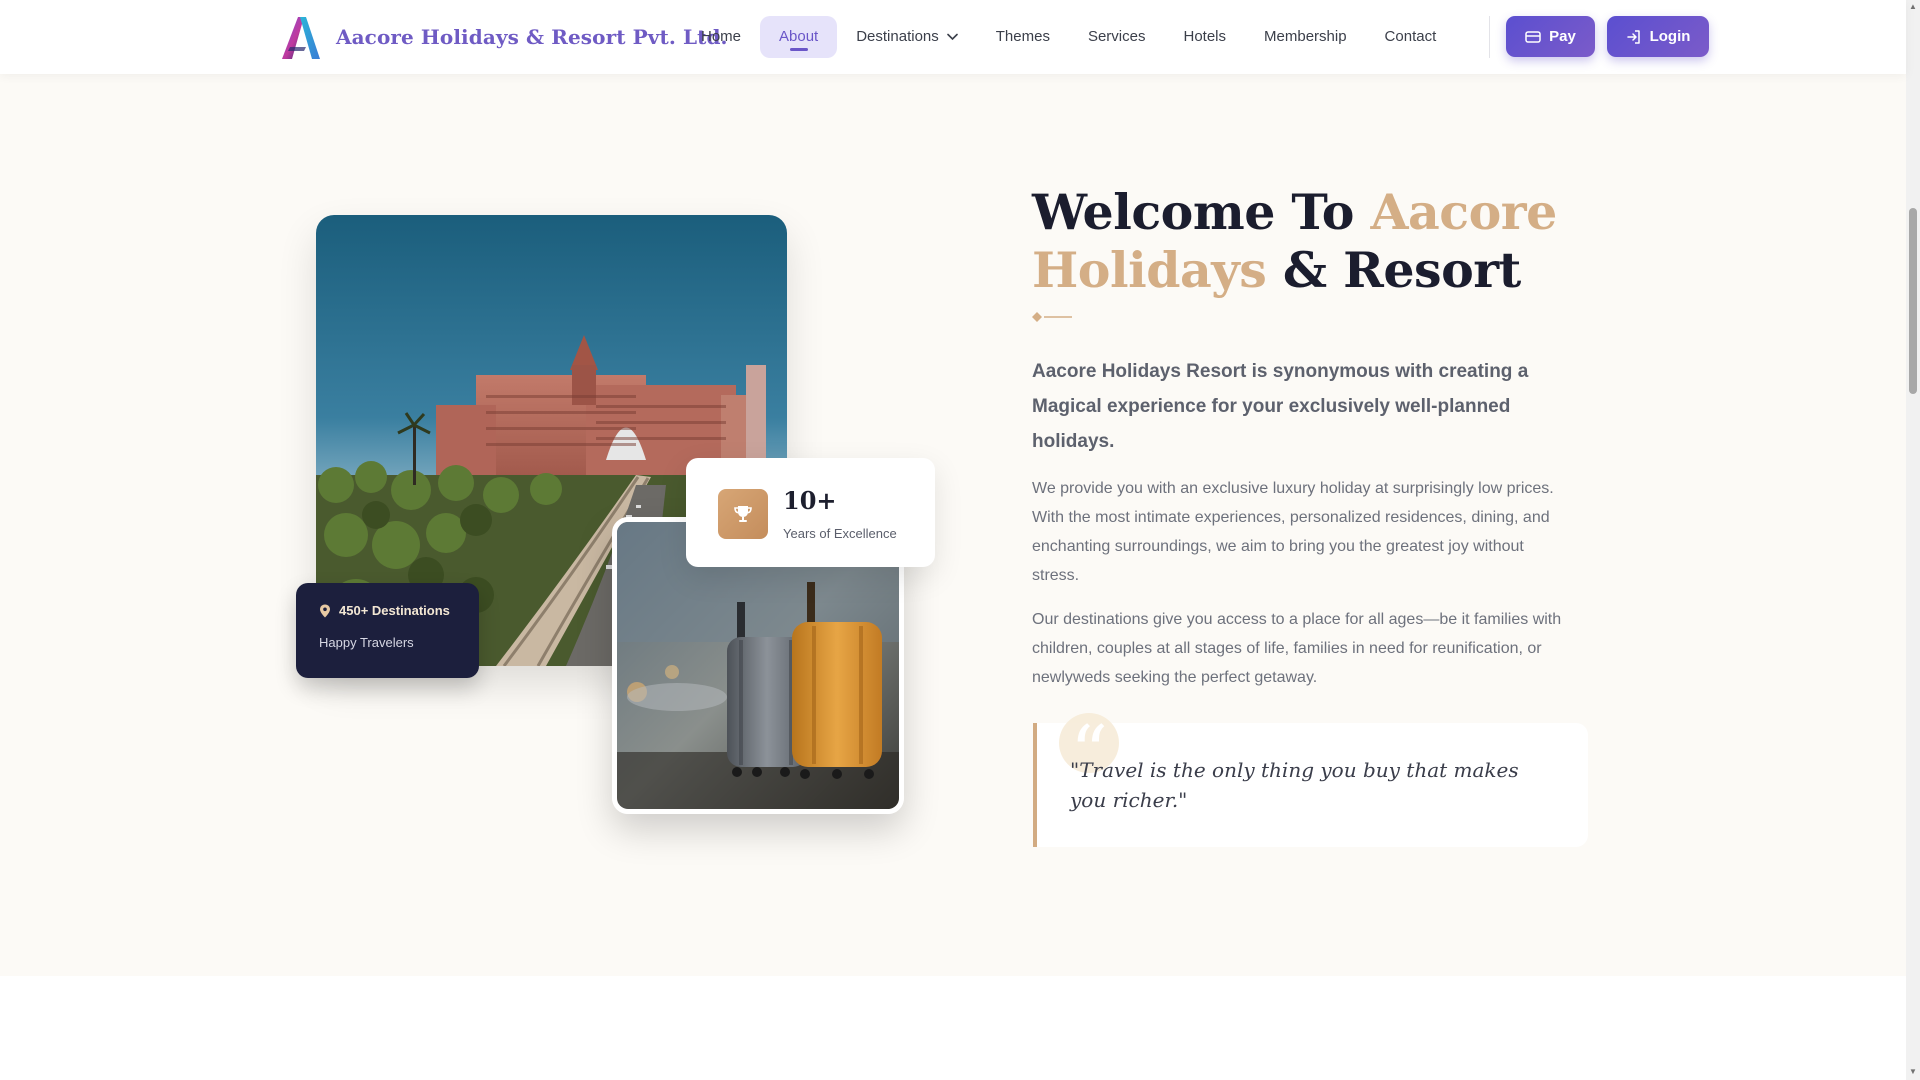 The width and height of the screenshot is (1920, 1080). I want to click on login-button: Login, so click(1658, 36).